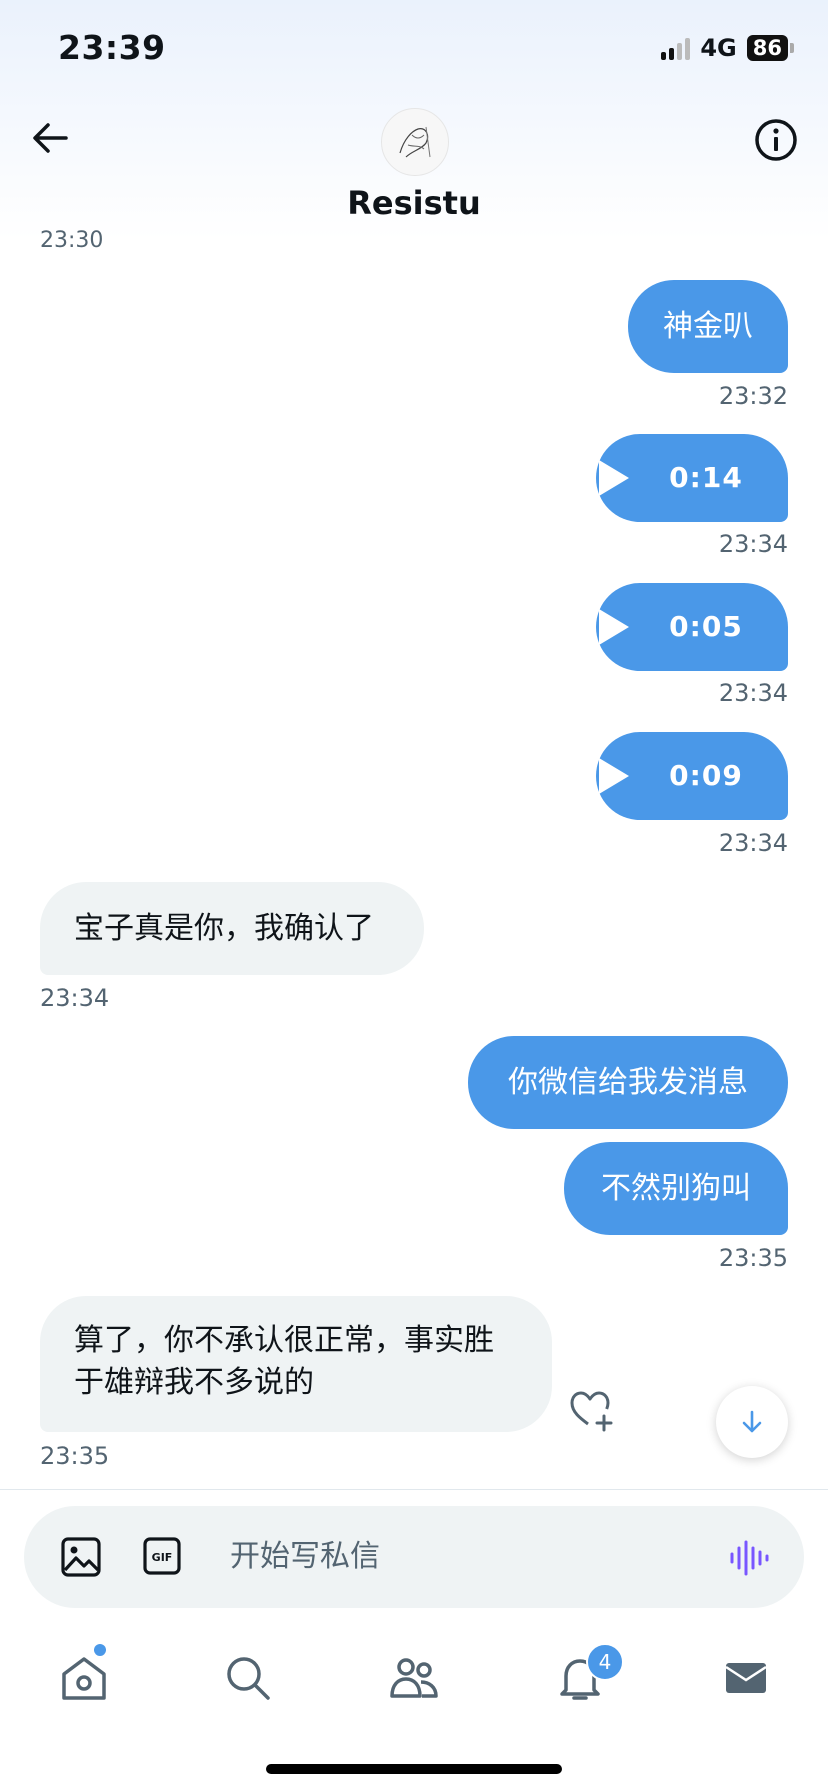 Image resolution: width=828 pixels, height=1792 pixels. What do you see at coordinates (414, 1489) in the screenshot?
I see `composer-divider` at bounding box center [414, 1489].